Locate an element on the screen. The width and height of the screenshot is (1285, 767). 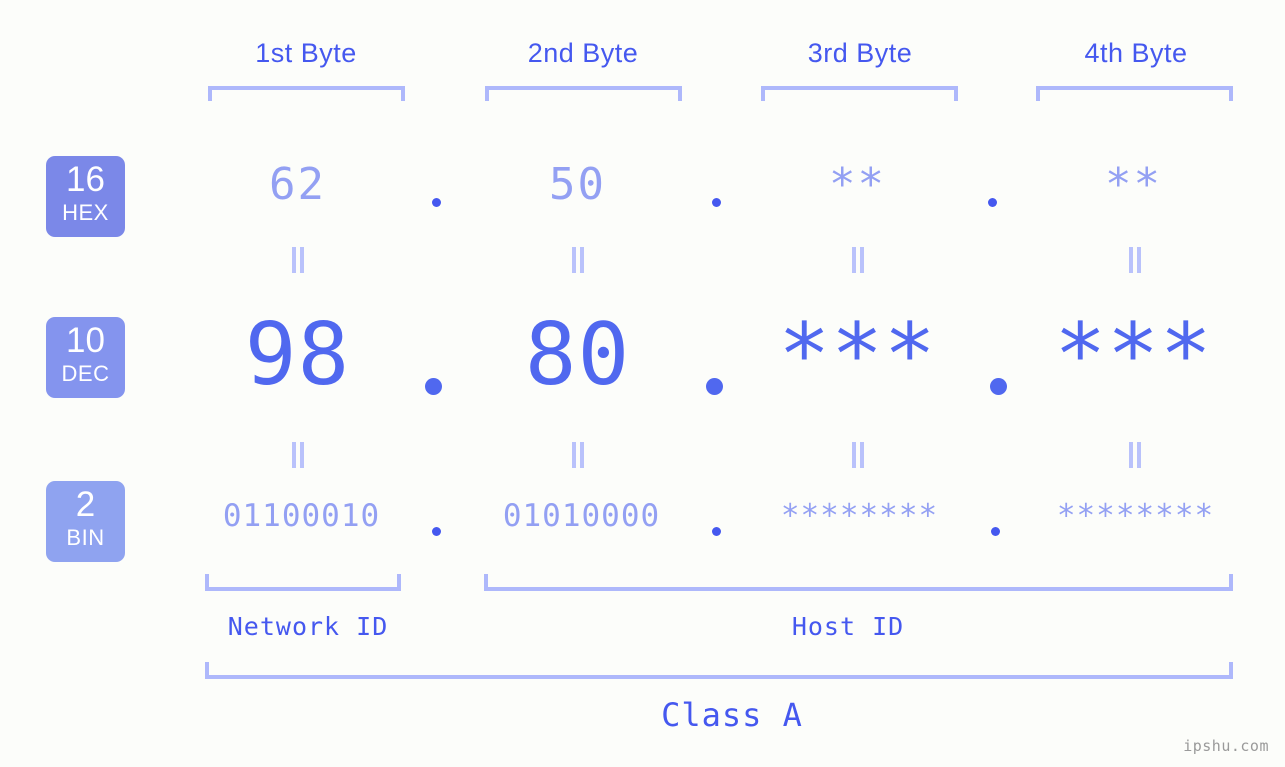
hex-byte-2: 50 is located at coordinates (577, 184).